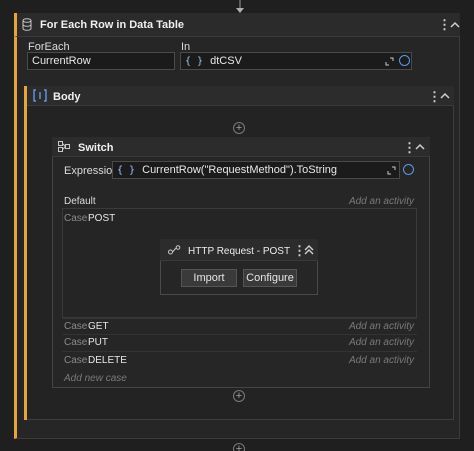 The image size is (474, 451). What do you see at coordinates (445, 96) in the screenshot?
I see `body-collapse-chevron-icon` at bounding box center [445, 96].